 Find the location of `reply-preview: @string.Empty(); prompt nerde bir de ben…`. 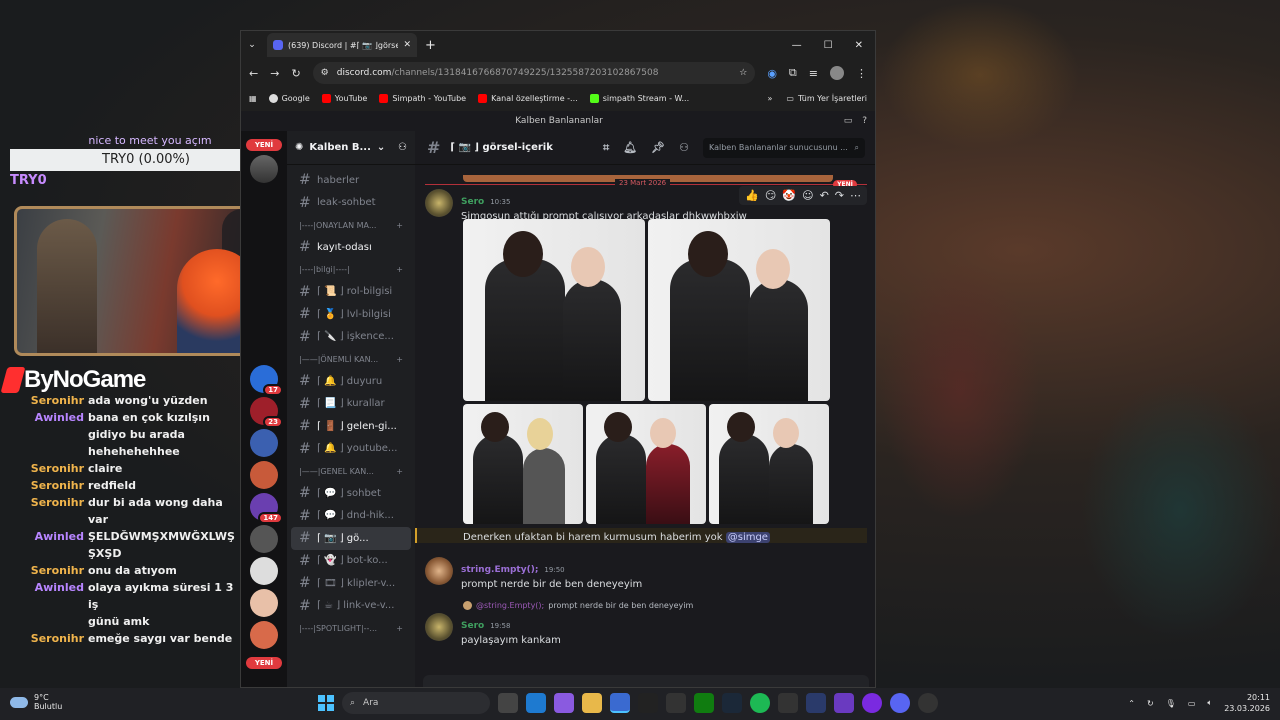

reply-preview: @string.Empty(); prompt nerde bir de ben… is located at coordinates (578, 605).